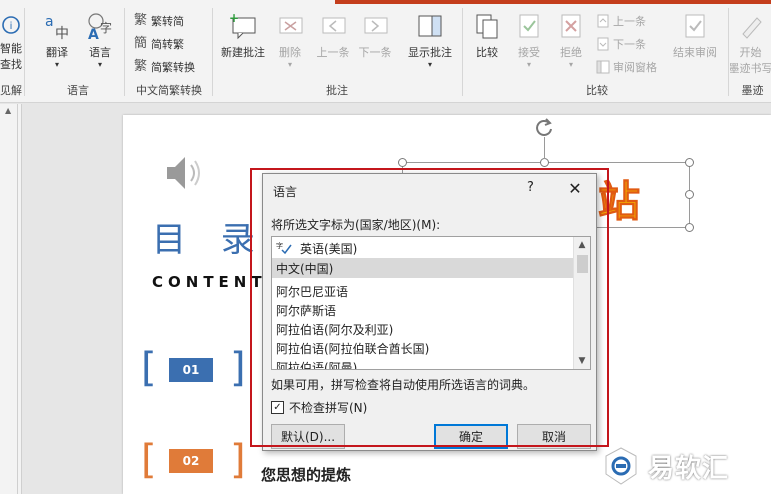 The image size is (771, 494). Describe the element at coordinates (11, 43) in the screenshot. I see `smart-lookup-button: i 智能 查找` at that location.